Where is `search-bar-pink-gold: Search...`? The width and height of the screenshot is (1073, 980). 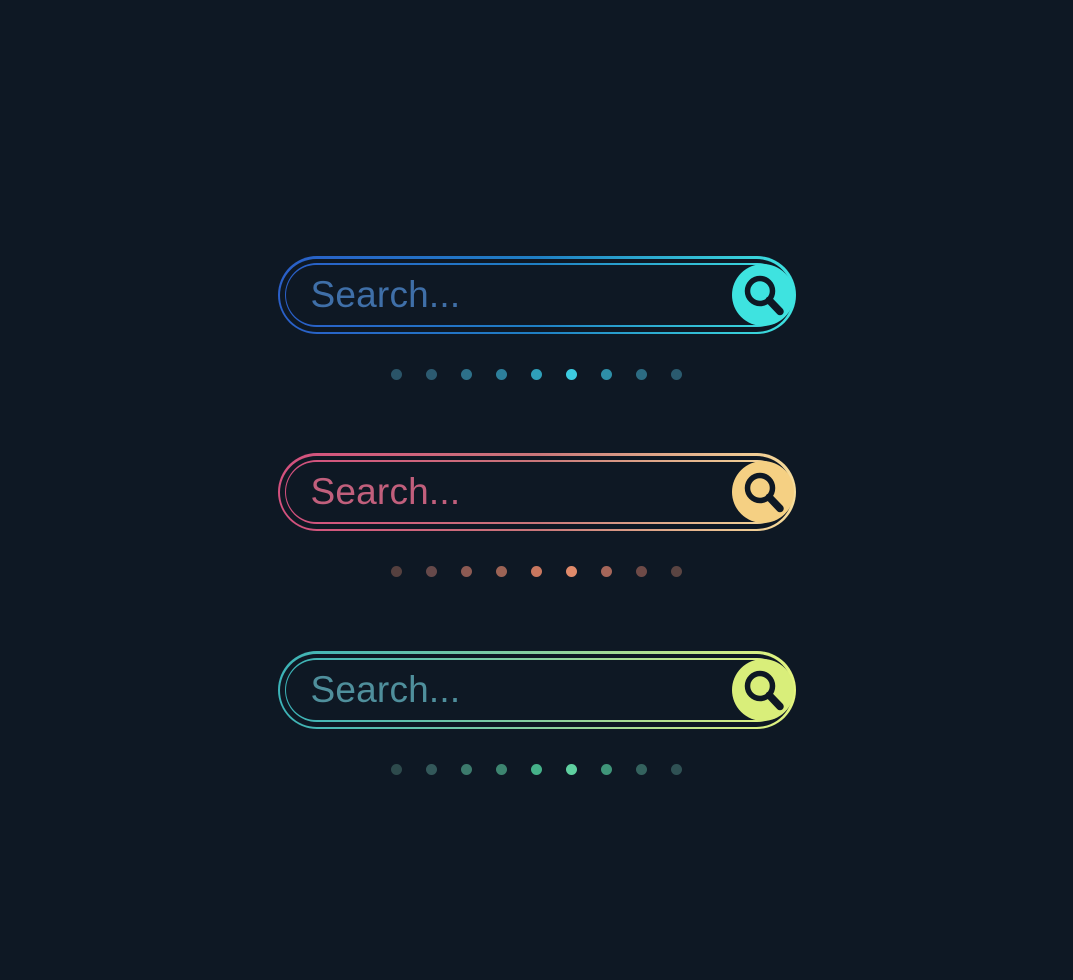 search-bar-pink-gold: Search... is located at coordinates (536, 492).